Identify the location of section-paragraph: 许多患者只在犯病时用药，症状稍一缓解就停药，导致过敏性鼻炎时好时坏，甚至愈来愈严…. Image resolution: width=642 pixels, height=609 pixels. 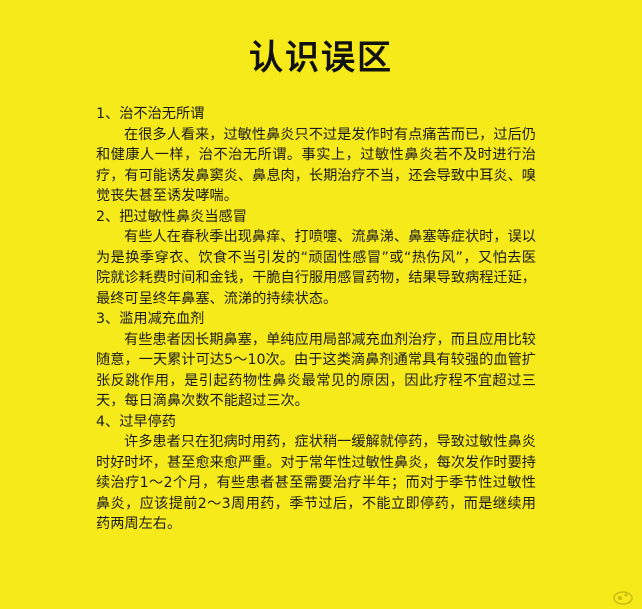
(316, 483).